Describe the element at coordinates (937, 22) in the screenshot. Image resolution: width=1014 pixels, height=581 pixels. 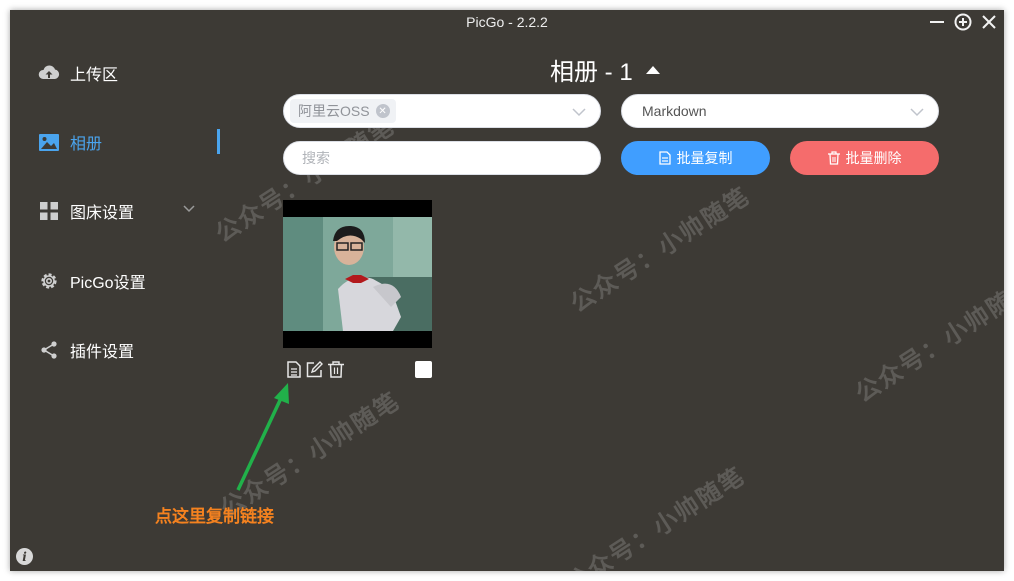
I see `minimize-icon` at that location.